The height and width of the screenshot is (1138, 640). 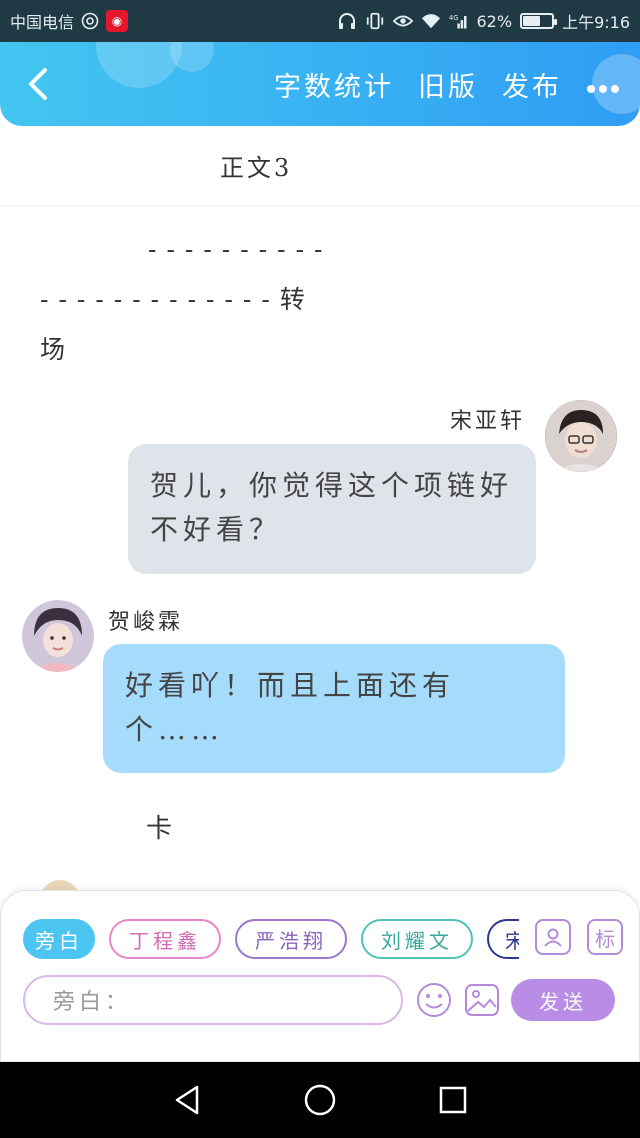 I want to click on back-button, so click(x=38, y=84).